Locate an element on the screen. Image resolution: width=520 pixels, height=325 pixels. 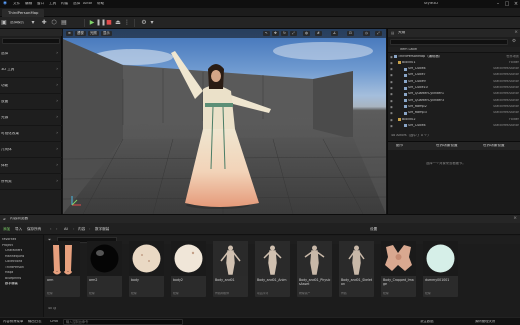
folder-tree-item: Characters is located at coordinates (13, 250).